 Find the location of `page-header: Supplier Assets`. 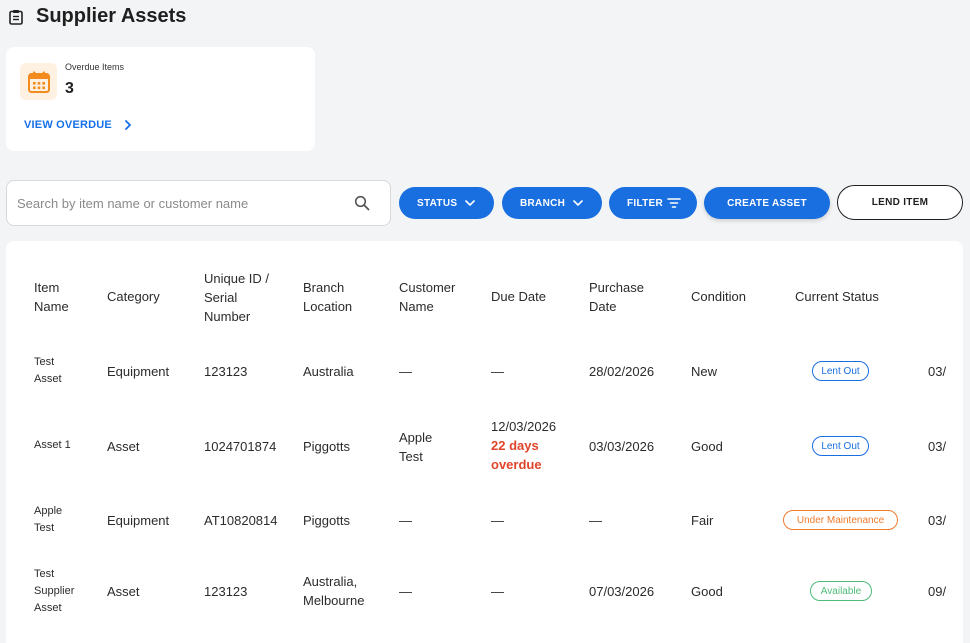

page-header: Supplier Assets is located at coordinates (97, 16).